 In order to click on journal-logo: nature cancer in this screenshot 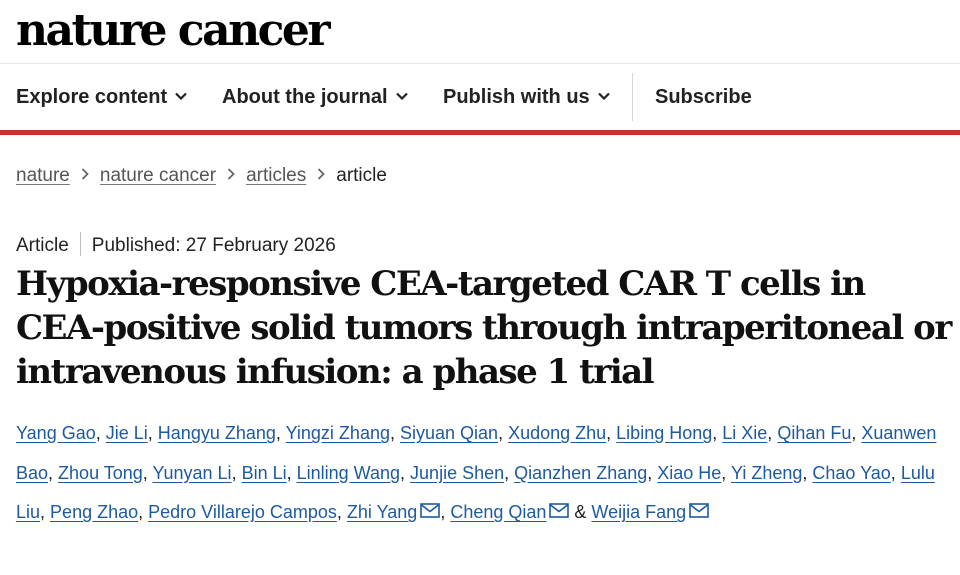, I will do `click(173, 31)`.